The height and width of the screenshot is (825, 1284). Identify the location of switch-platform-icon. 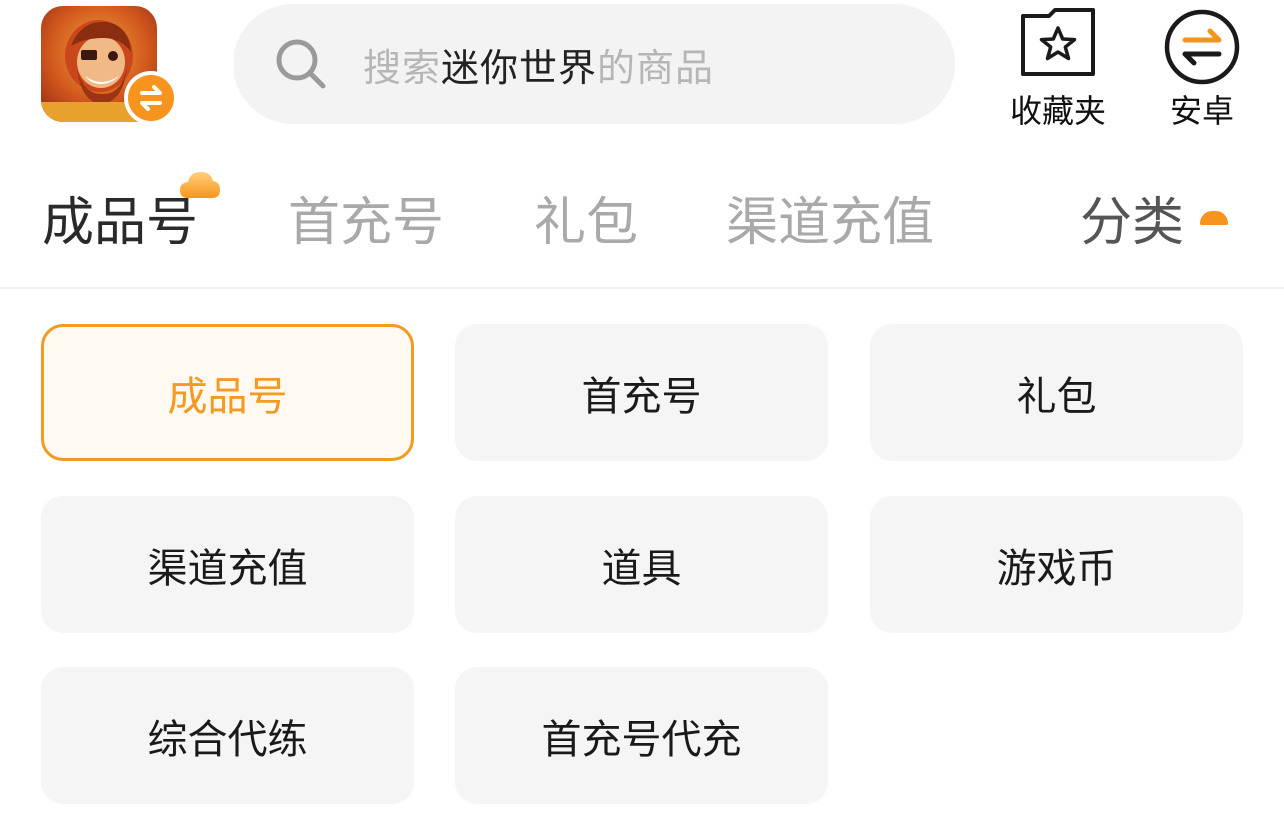
(151, 98).